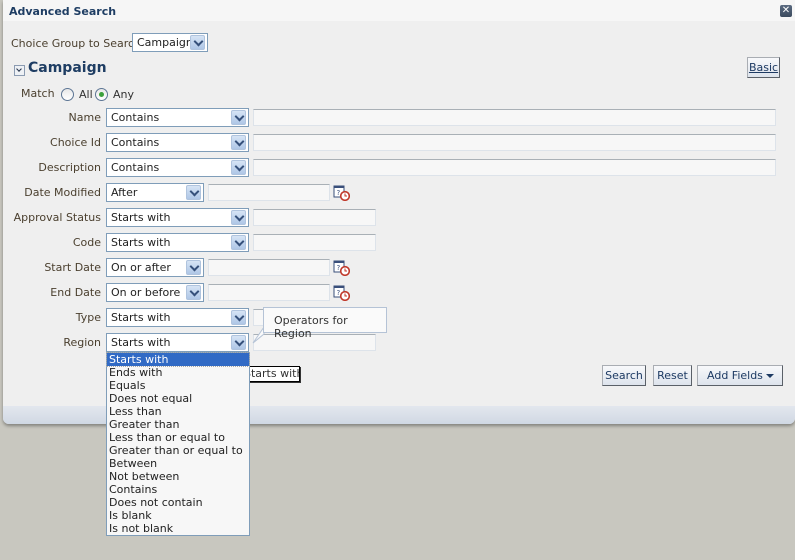  I want to click on match-any-label: Any, so click(124, 94).